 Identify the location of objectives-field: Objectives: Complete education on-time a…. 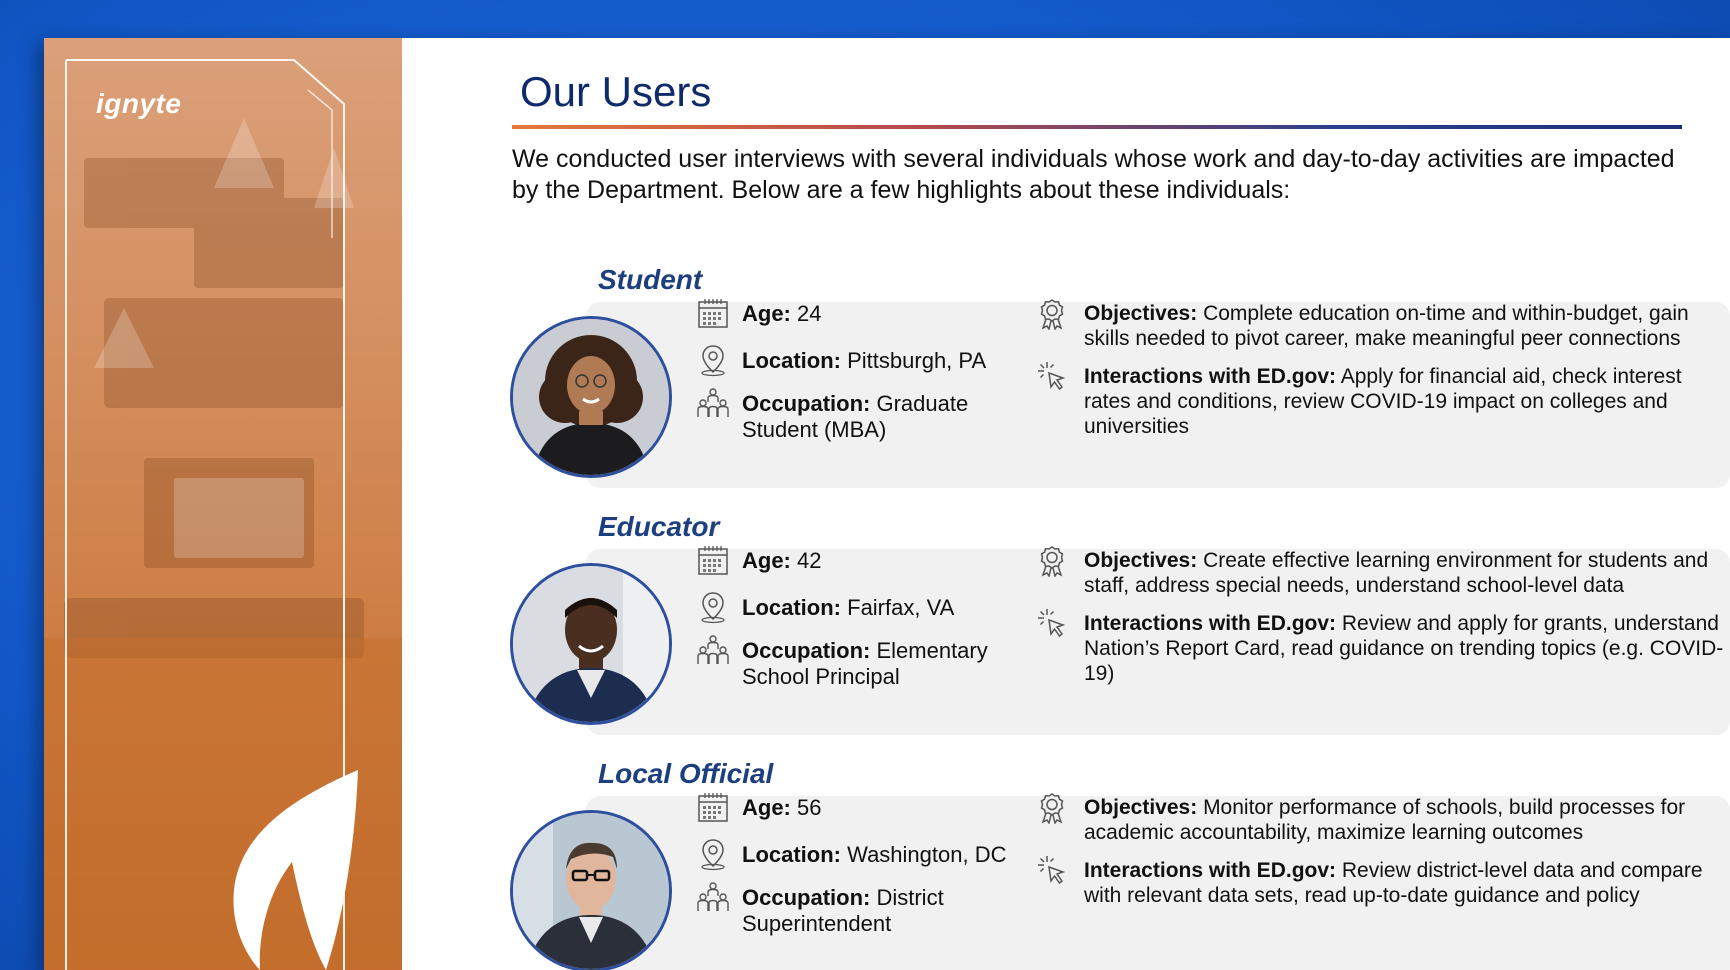
(1404, 326).